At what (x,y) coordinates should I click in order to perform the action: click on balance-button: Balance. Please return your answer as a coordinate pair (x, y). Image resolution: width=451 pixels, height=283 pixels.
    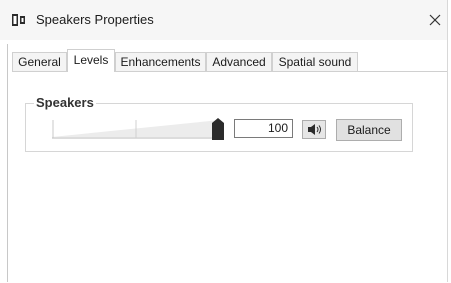
    Looking at the image, I should click on (369, 130).